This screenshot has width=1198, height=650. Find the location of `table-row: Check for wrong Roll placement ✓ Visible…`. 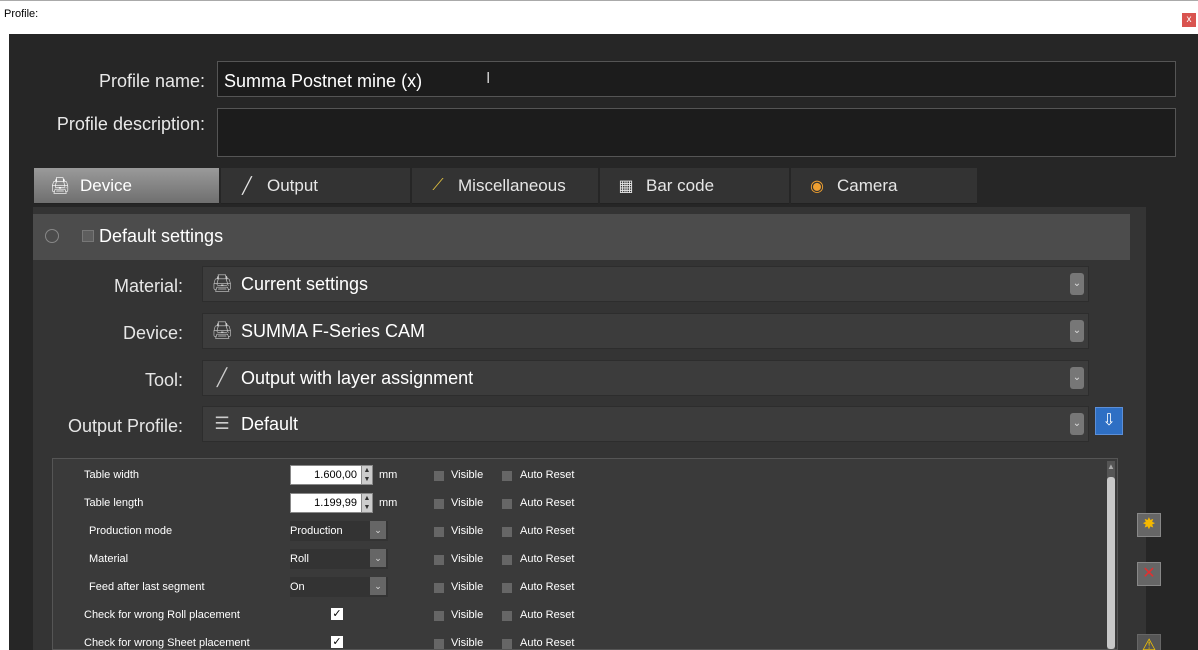

table-row: Check for wrong Roll placement ✓ Visible… is located at coordinates (578, 616).